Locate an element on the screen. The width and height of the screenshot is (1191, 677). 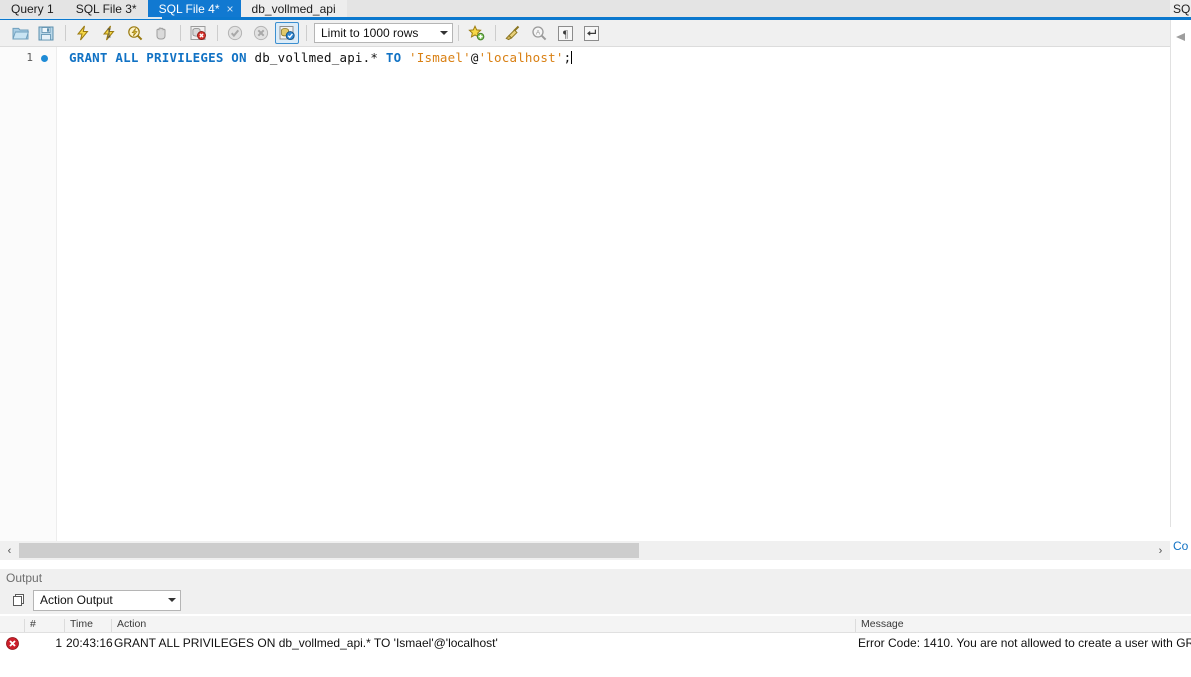
find-button: A is located at coordinates (539, 33).